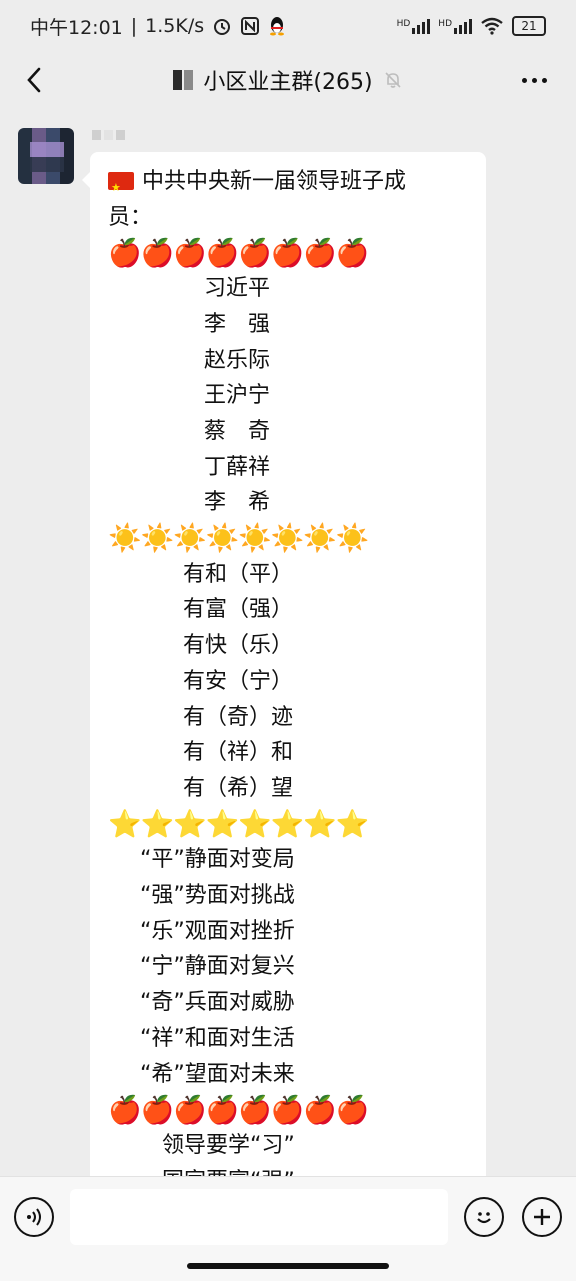 The height and width of the screenshot is (1281, 576). Describe the element at coordinates (217, 896) in the screenshot. I see `motto-line: “强”势面对挑战` at that location.